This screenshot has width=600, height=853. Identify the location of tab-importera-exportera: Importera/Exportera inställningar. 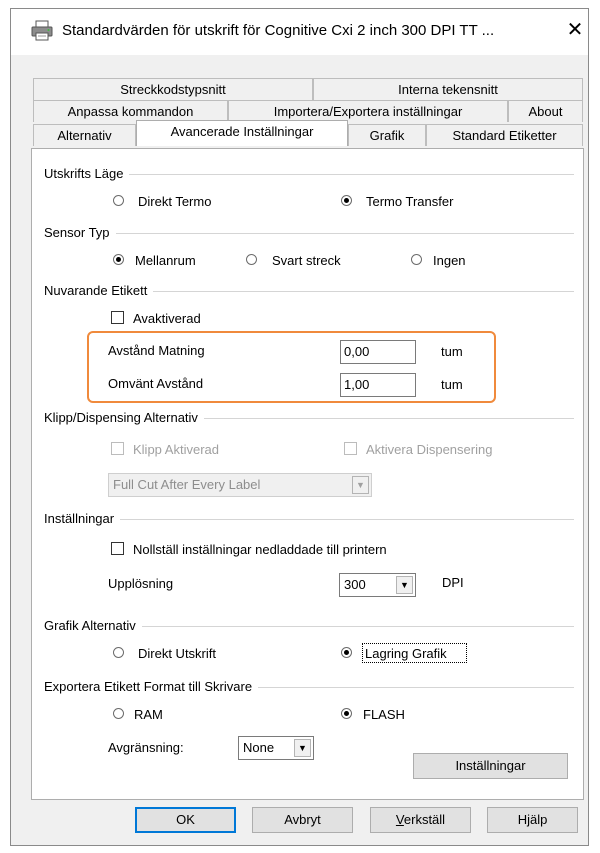
(368, 111).